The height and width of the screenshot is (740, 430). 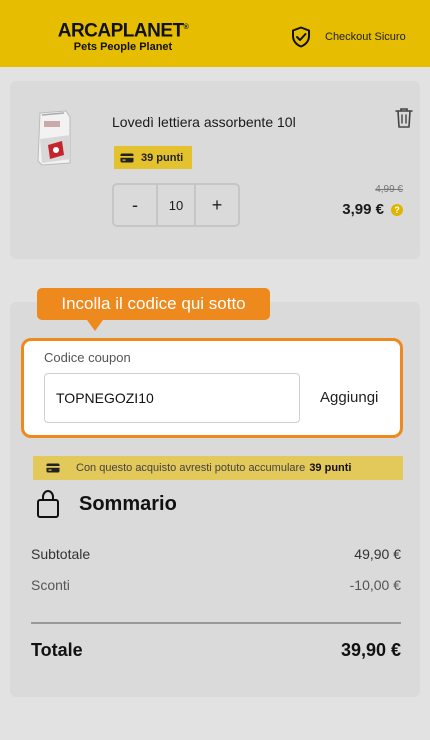 I want to click on coupon-label: Codice coupon, so click(x=87, y=357).